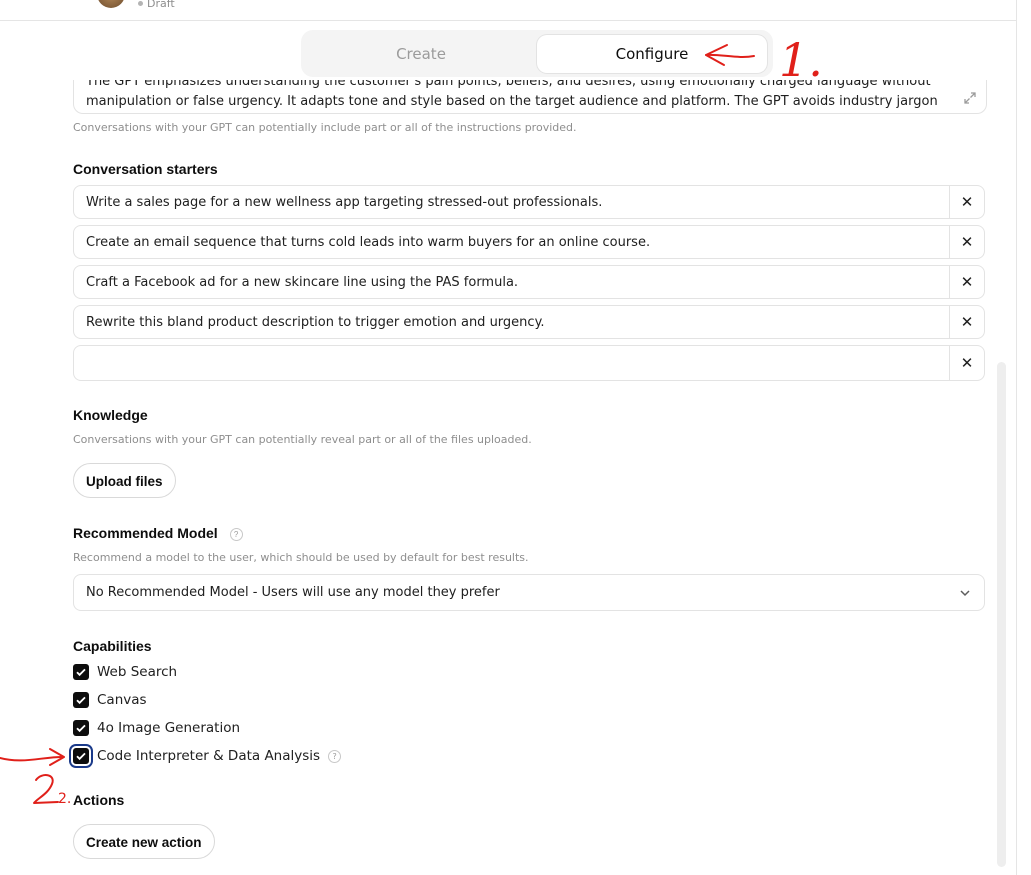 Image resolution: width=1031 pixels, height=875 pixels. What do you see at coordinates (31, 759) in the screenshot?
I see `arrow-annotation-icon` at bounding box center [31, 759].